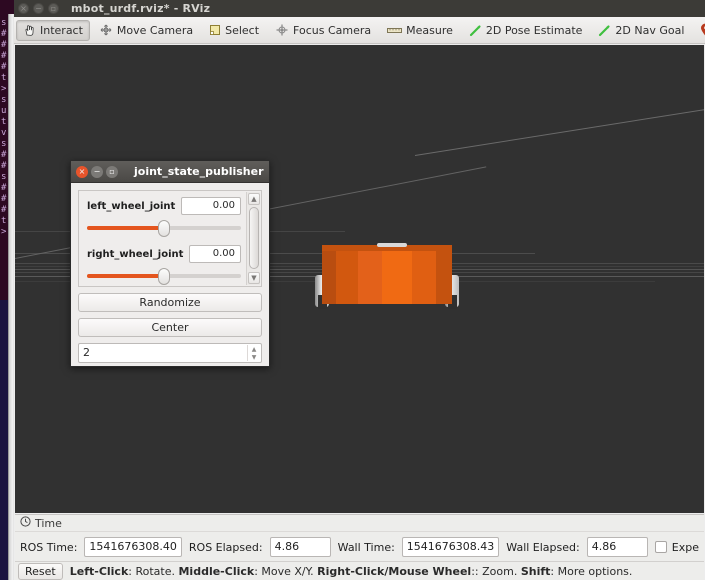  I want to click on minimize-icon: −, so click(38, 8).